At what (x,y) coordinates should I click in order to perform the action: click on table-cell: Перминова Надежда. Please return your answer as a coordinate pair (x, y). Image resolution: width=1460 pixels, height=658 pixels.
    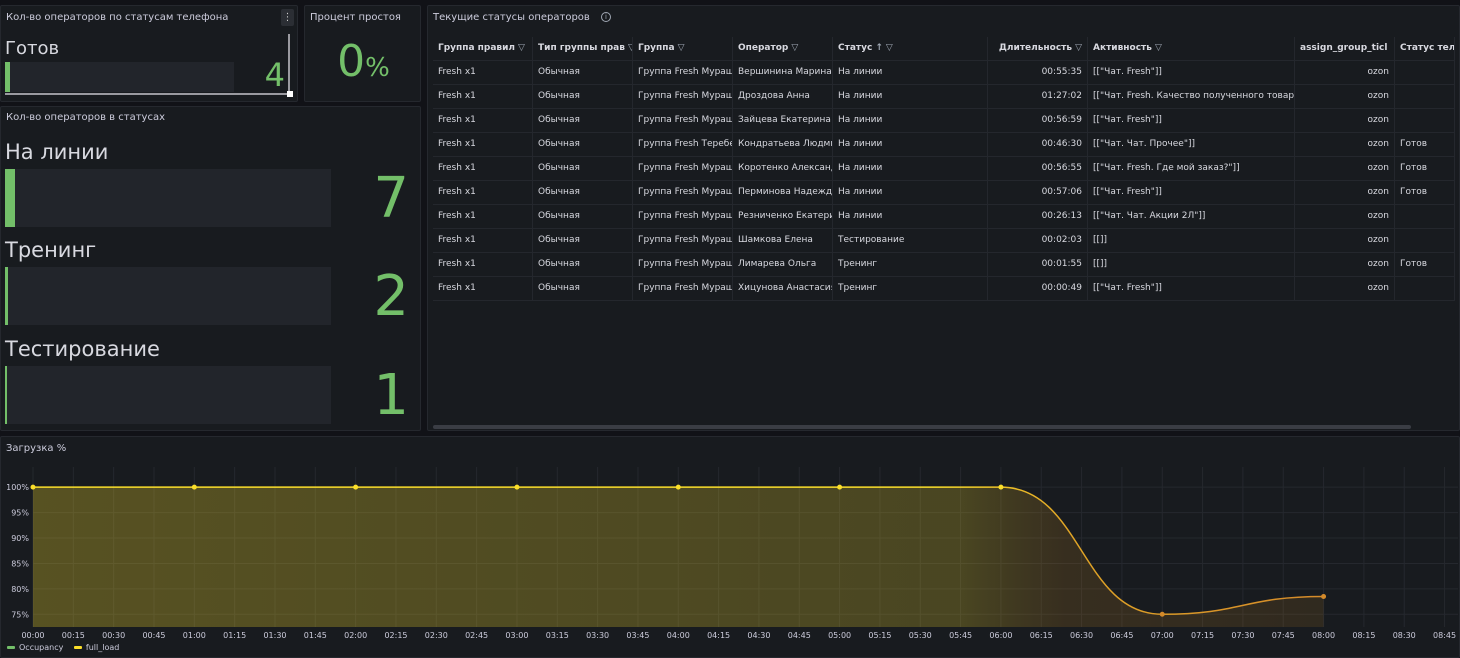
    Looking at the image, I should click on (783, 192).